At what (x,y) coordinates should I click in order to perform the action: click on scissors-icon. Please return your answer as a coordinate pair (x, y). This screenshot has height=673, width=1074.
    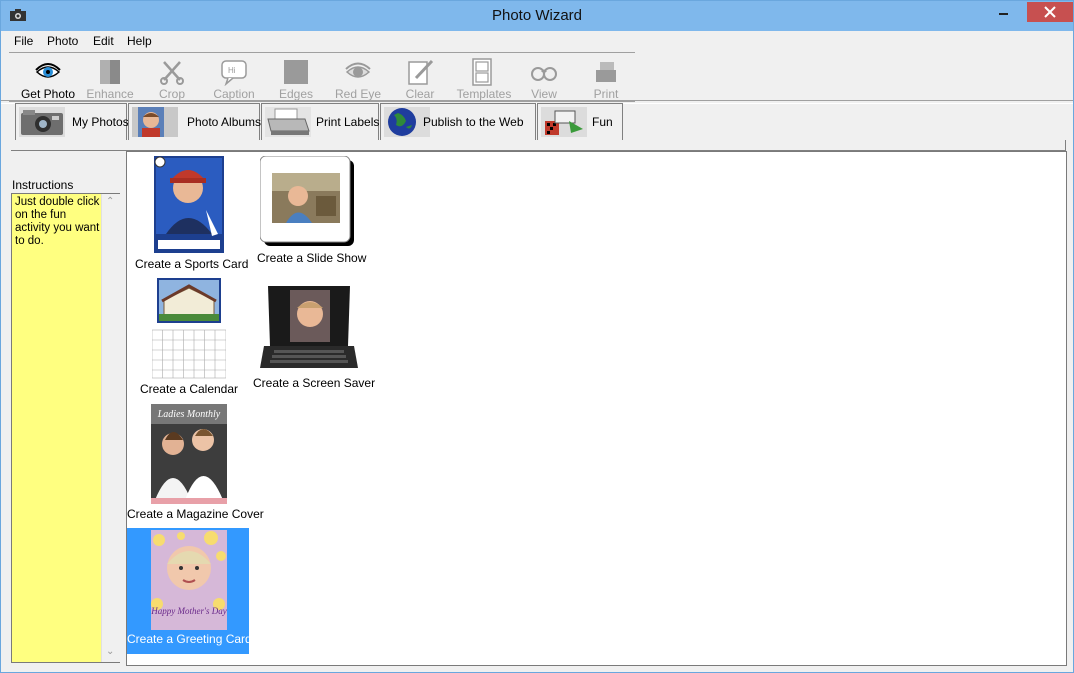
    Looking at the image, I should click on (172, 73).